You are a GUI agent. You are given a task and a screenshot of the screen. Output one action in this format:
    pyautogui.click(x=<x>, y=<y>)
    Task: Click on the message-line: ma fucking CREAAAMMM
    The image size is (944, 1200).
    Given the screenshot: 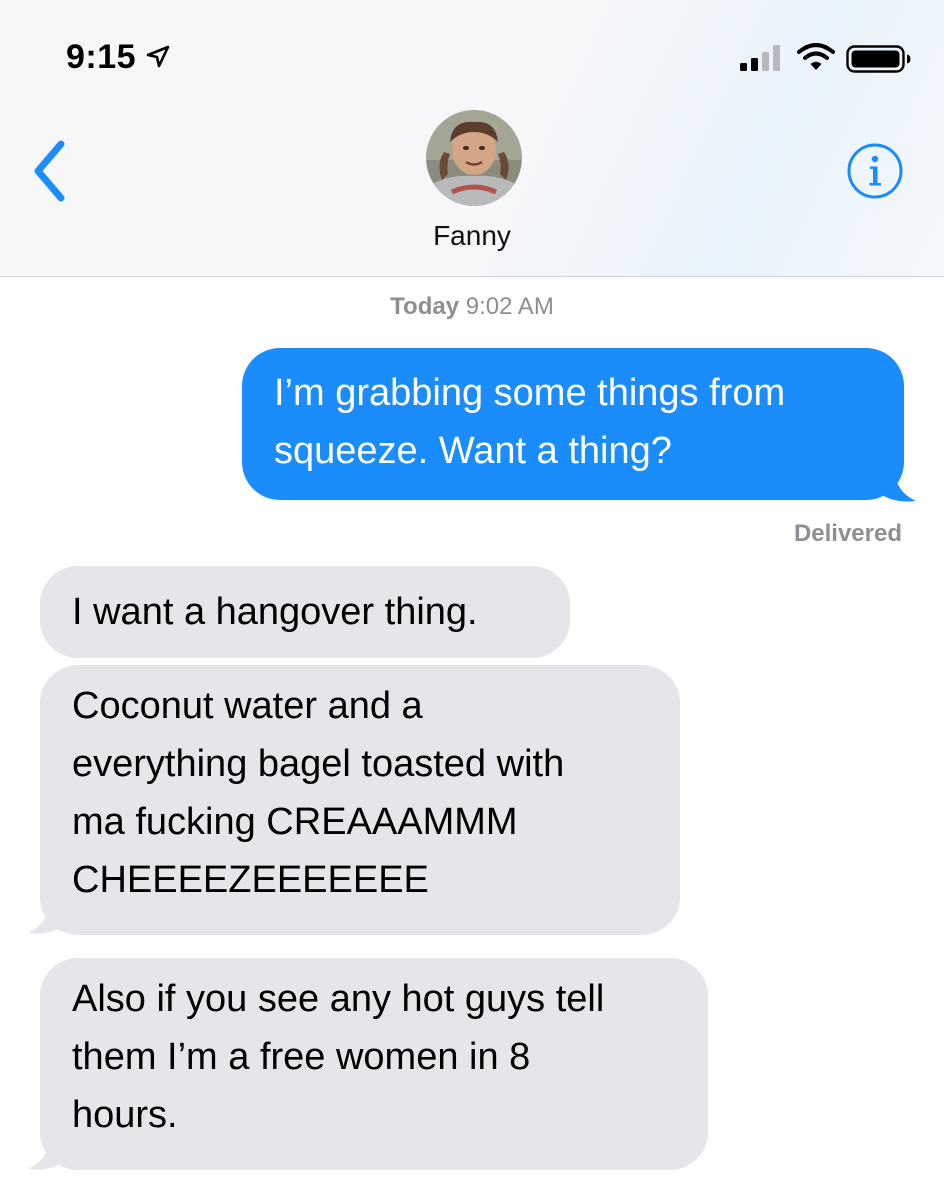 What is the action you would take?
    pyautogui.click(x=295, y=822)
    